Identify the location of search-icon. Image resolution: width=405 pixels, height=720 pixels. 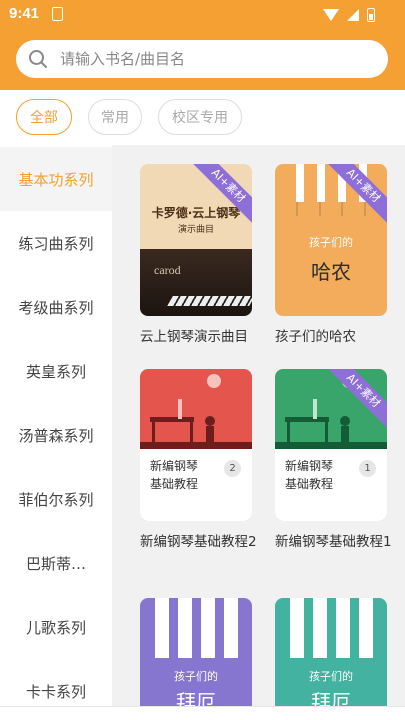
(38, 59).